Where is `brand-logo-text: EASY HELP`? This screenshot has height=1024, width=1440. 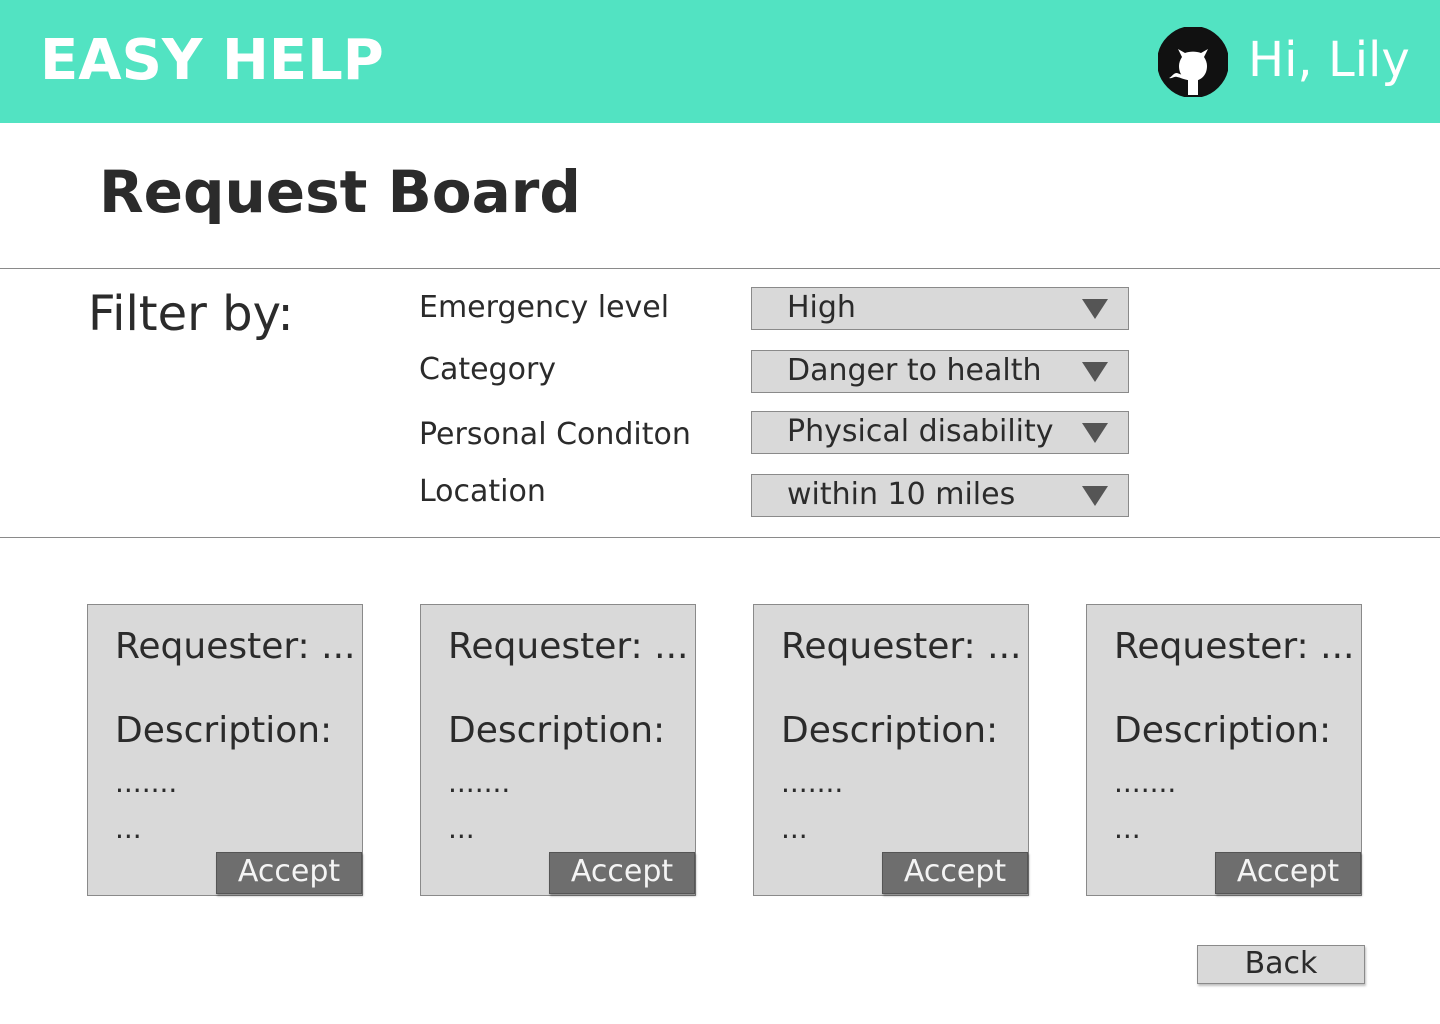
brand-logo-text: EASY HELP is located at coordinates (212, 61).